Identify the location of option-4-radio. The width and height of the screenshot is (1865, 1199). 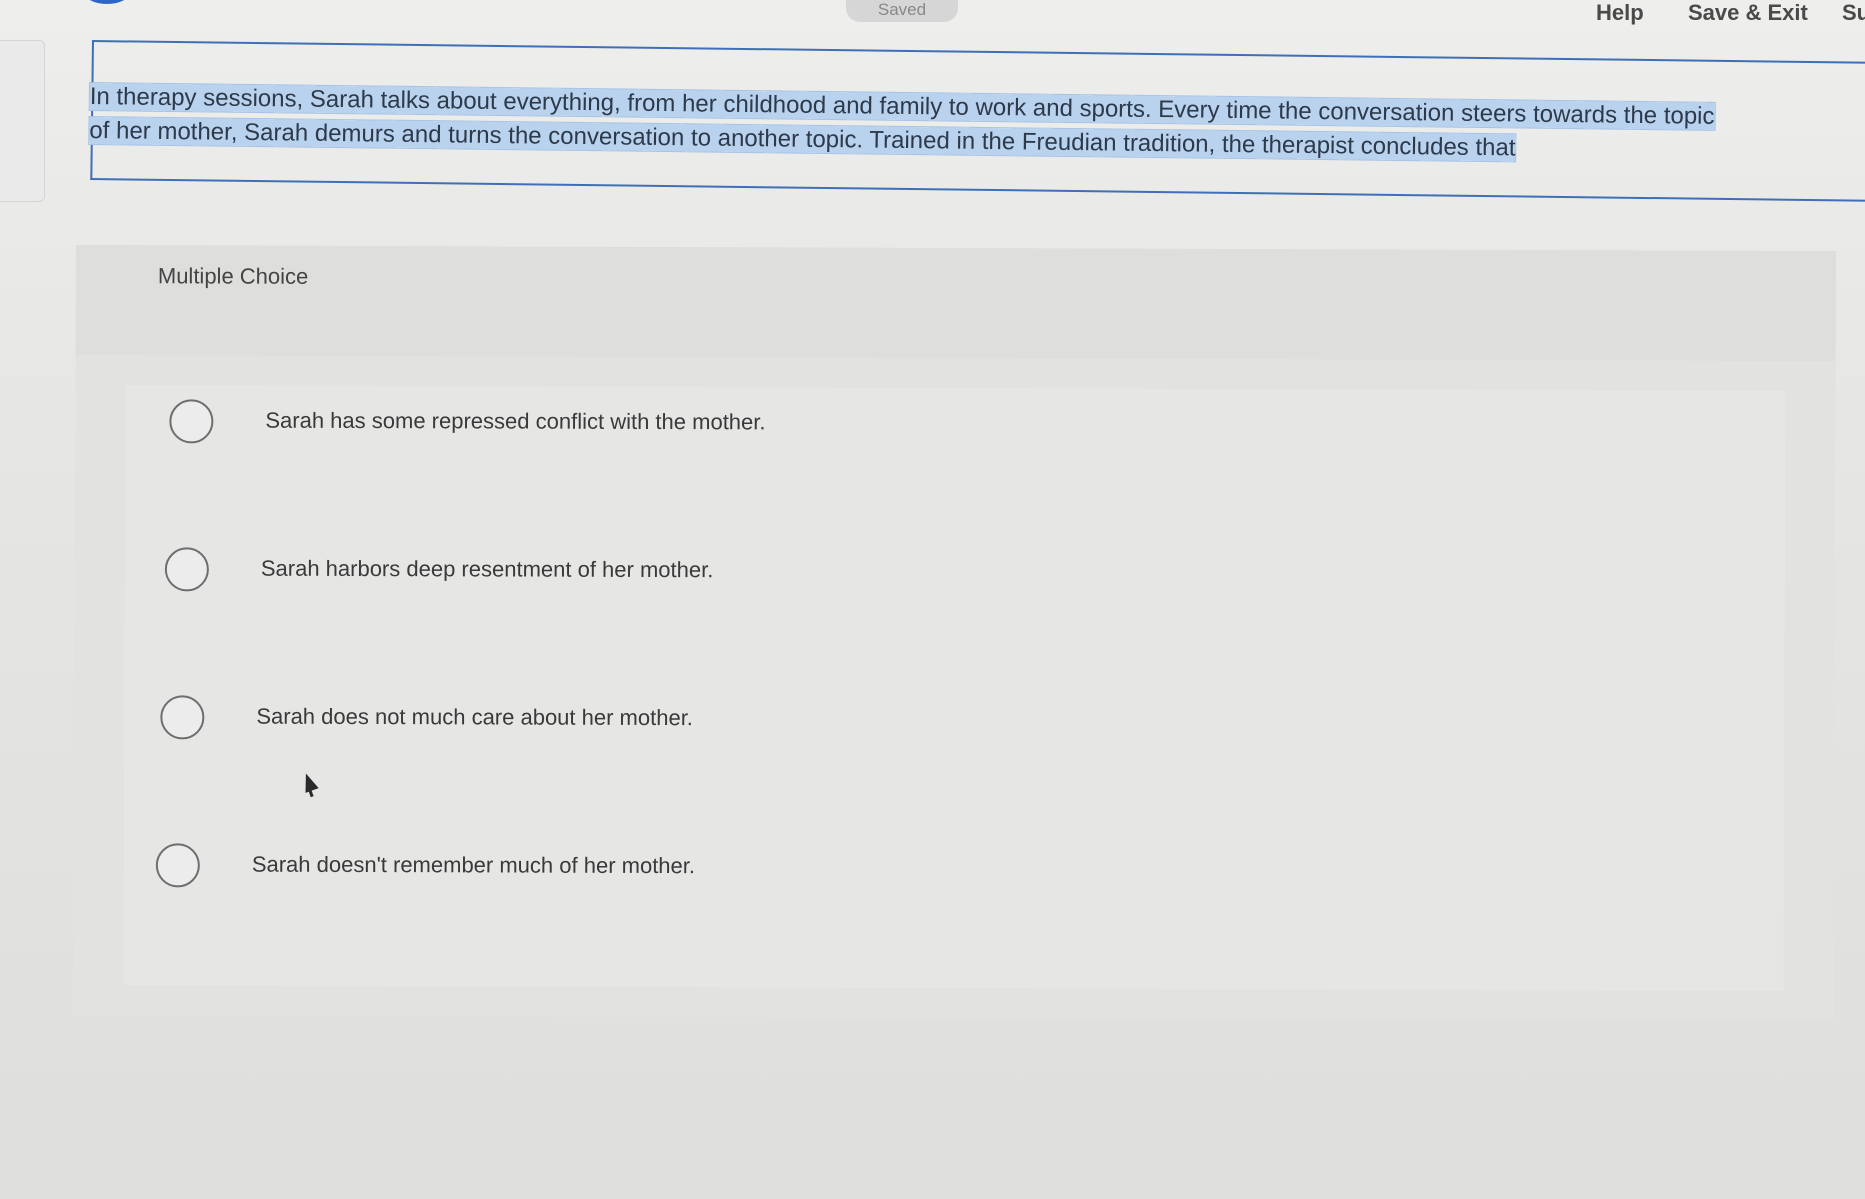
(177, 865).